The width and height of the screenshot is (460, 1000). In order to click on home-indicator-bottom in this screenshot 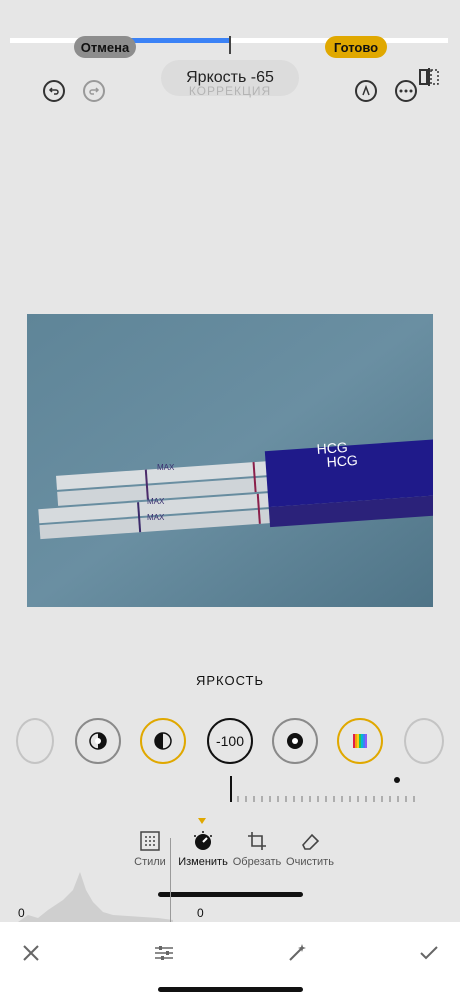, I will do `click(230, 989)`.